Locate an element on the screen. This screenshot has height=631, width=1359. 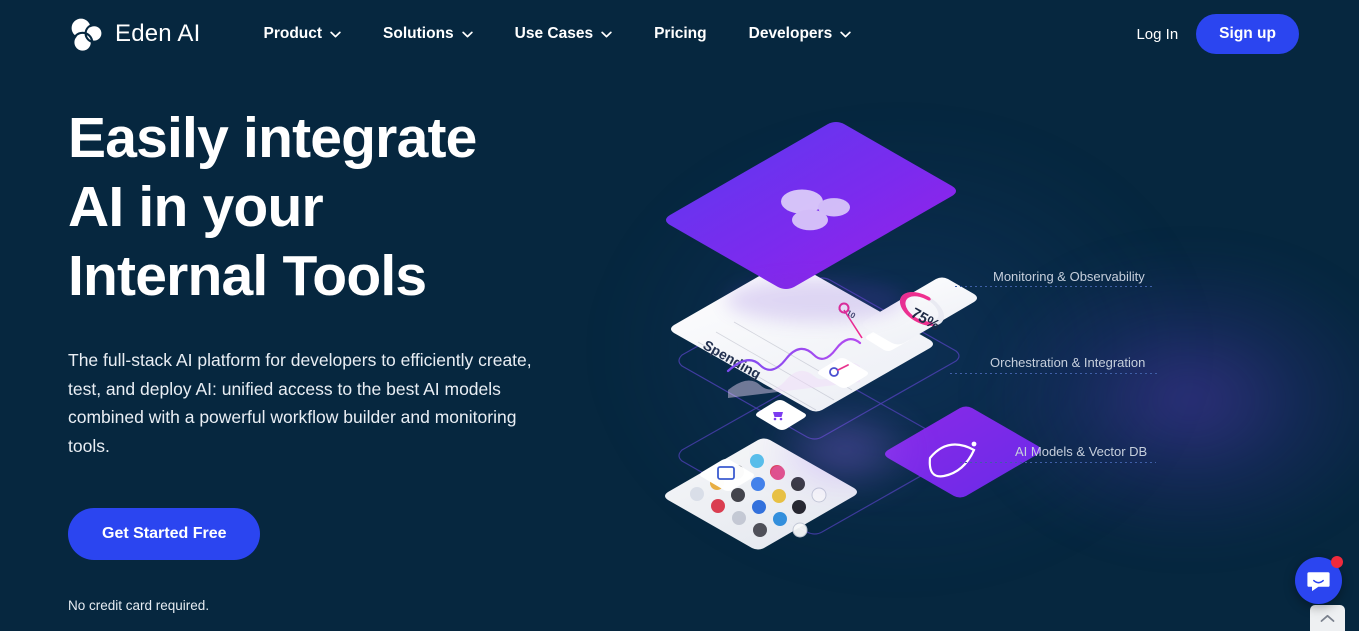
stack-label-monitoring: Monitoring & Observability is located at coordinates (1069, 276).